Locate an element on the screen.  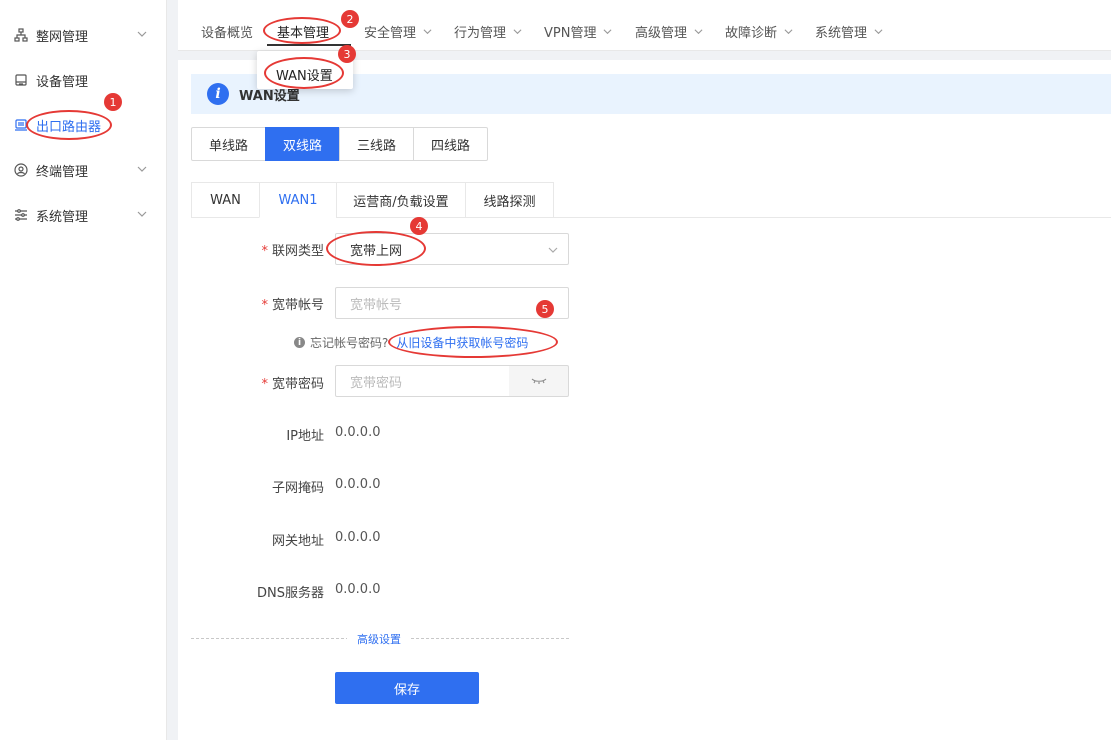
toggle-password-button is located at coordinates (539, 381).